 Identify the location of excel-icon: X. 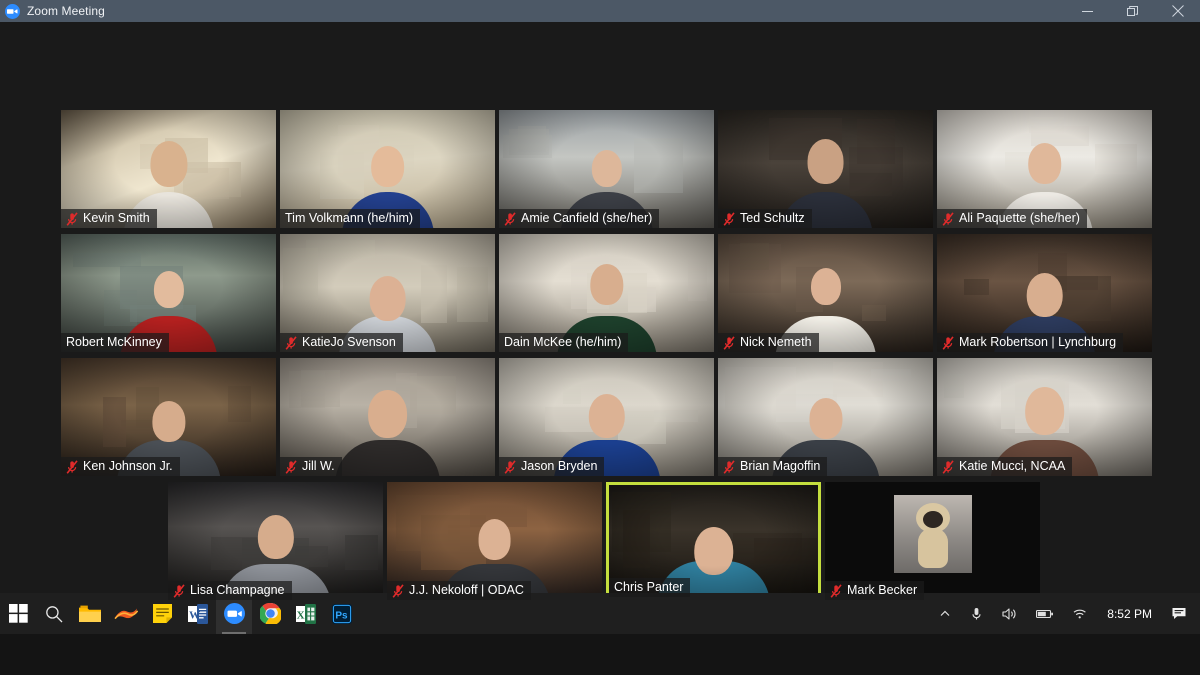
(306, 613).